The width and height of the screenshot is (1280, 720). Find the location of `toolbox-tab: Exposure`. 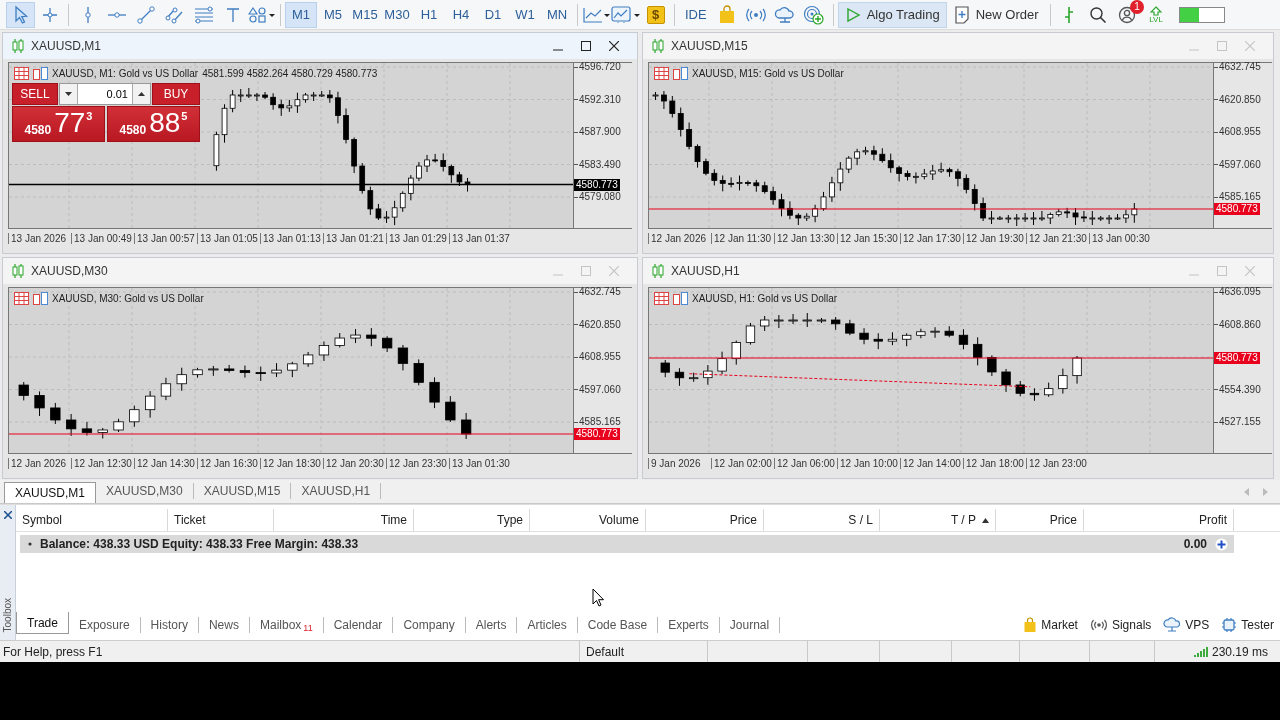

toolbox-tab: Exposure is located at coordinates (104, 625).